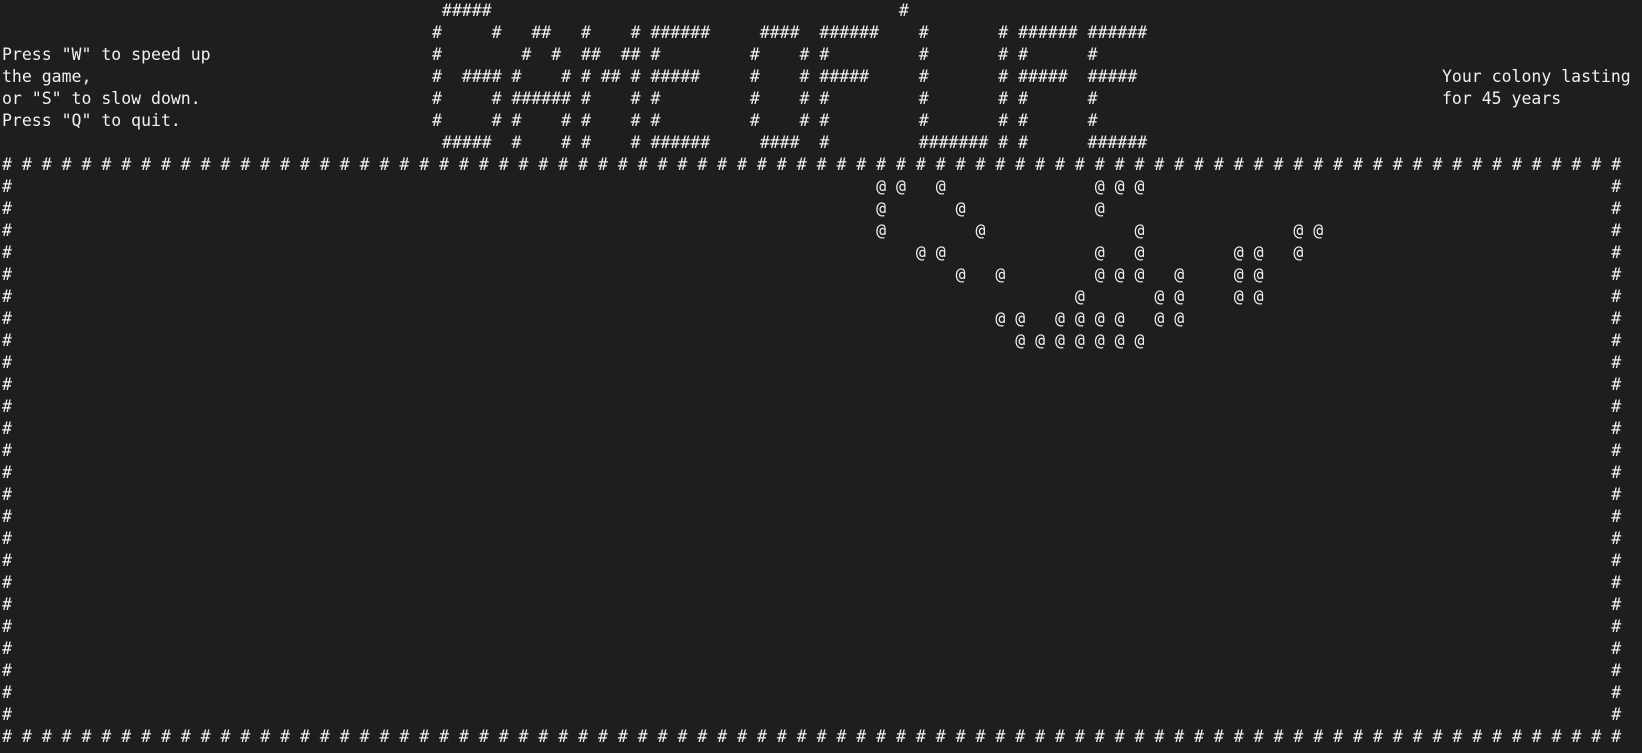 The width and height of the screenshot is (1642, 753). Describe the element at coordinates (1502, 98) in the screenshot. I see `status-line-years: for 45 years` at that location.